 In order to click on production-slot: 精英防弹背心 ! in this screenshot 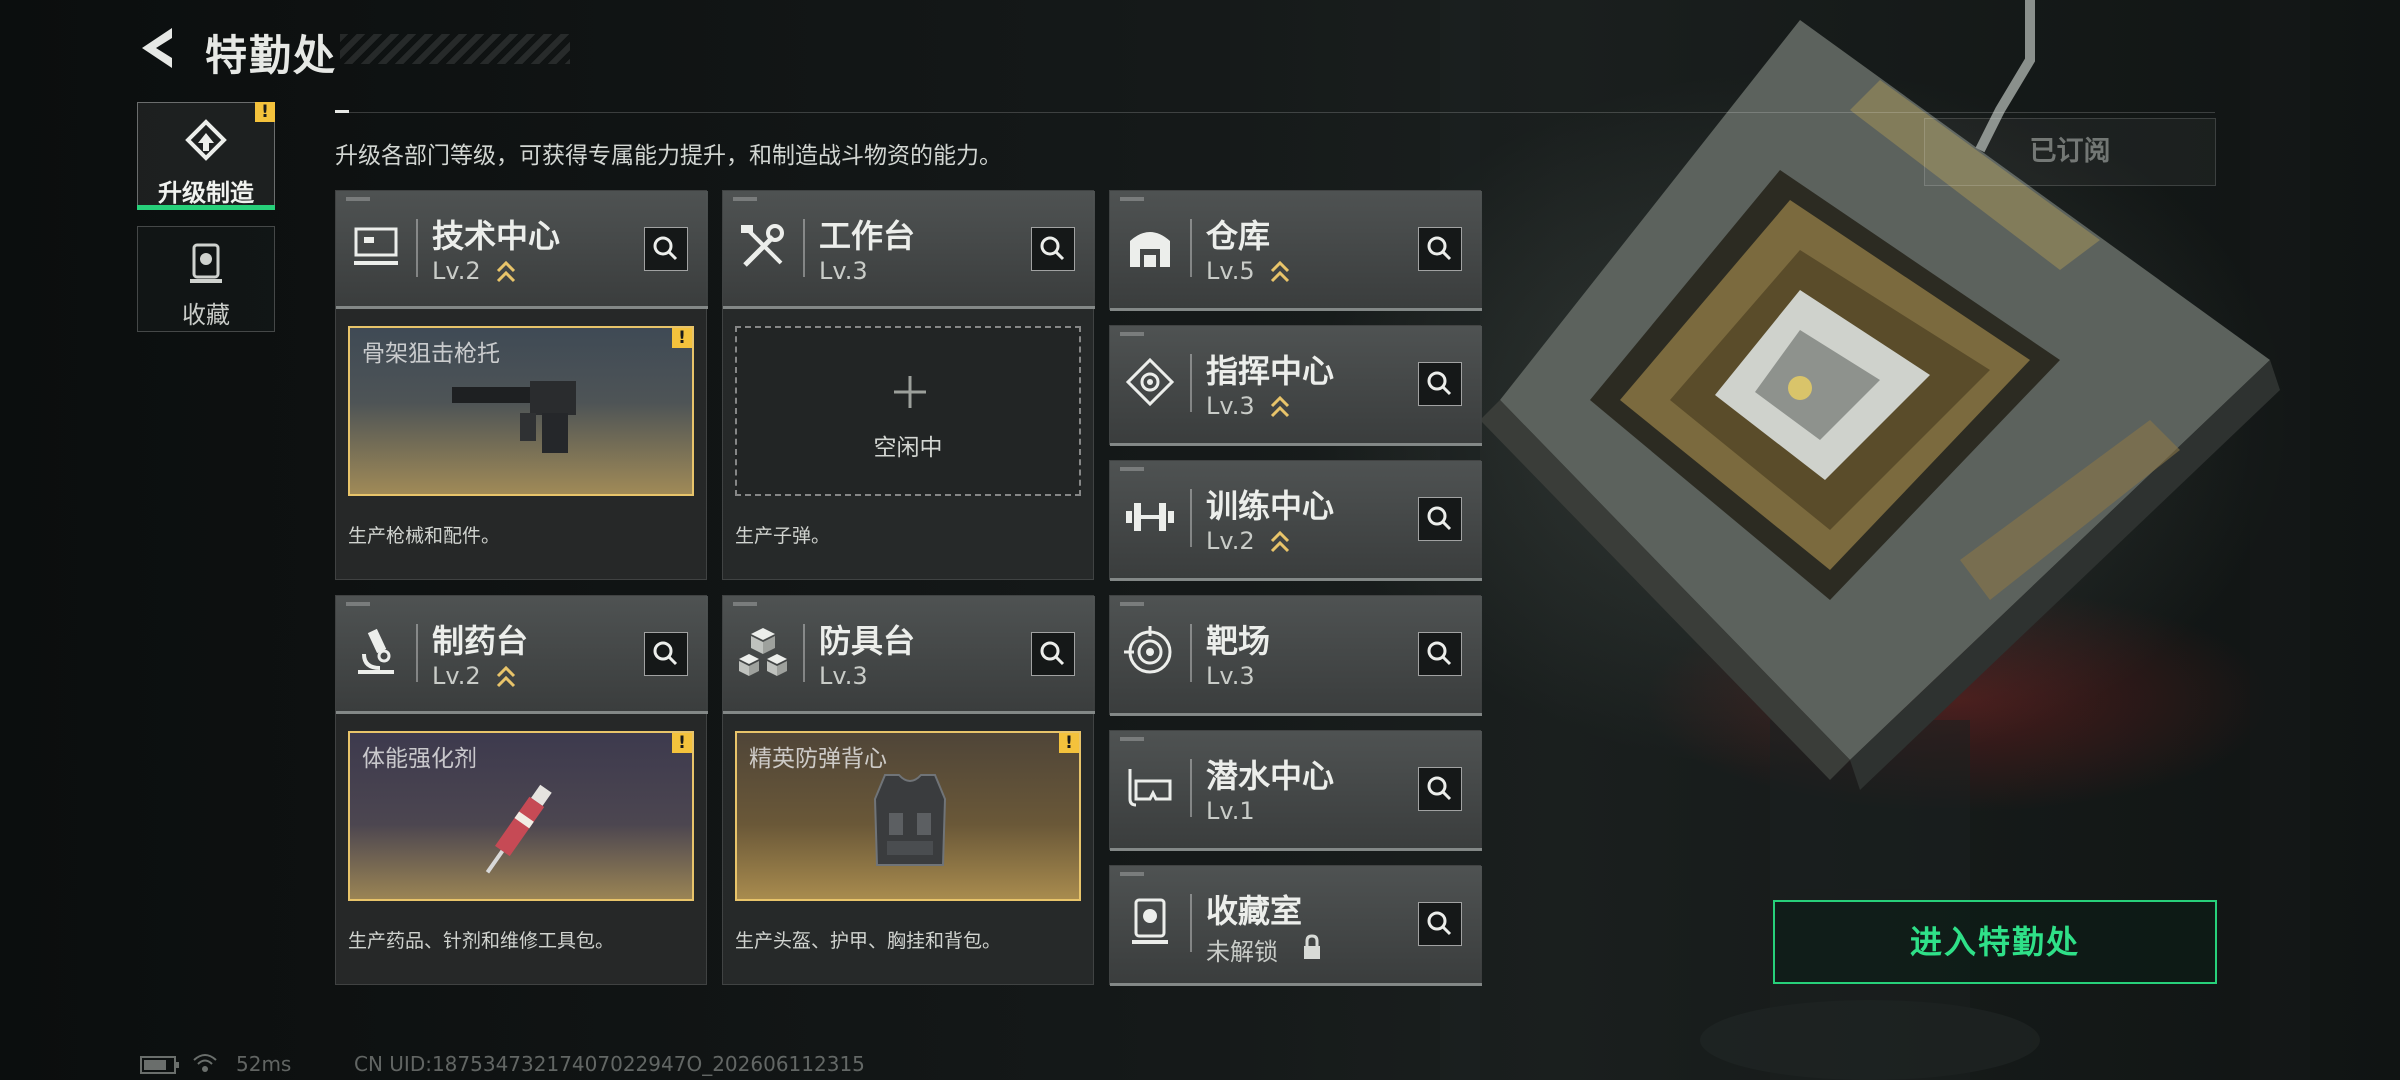, I will do `click(908, 816)`.